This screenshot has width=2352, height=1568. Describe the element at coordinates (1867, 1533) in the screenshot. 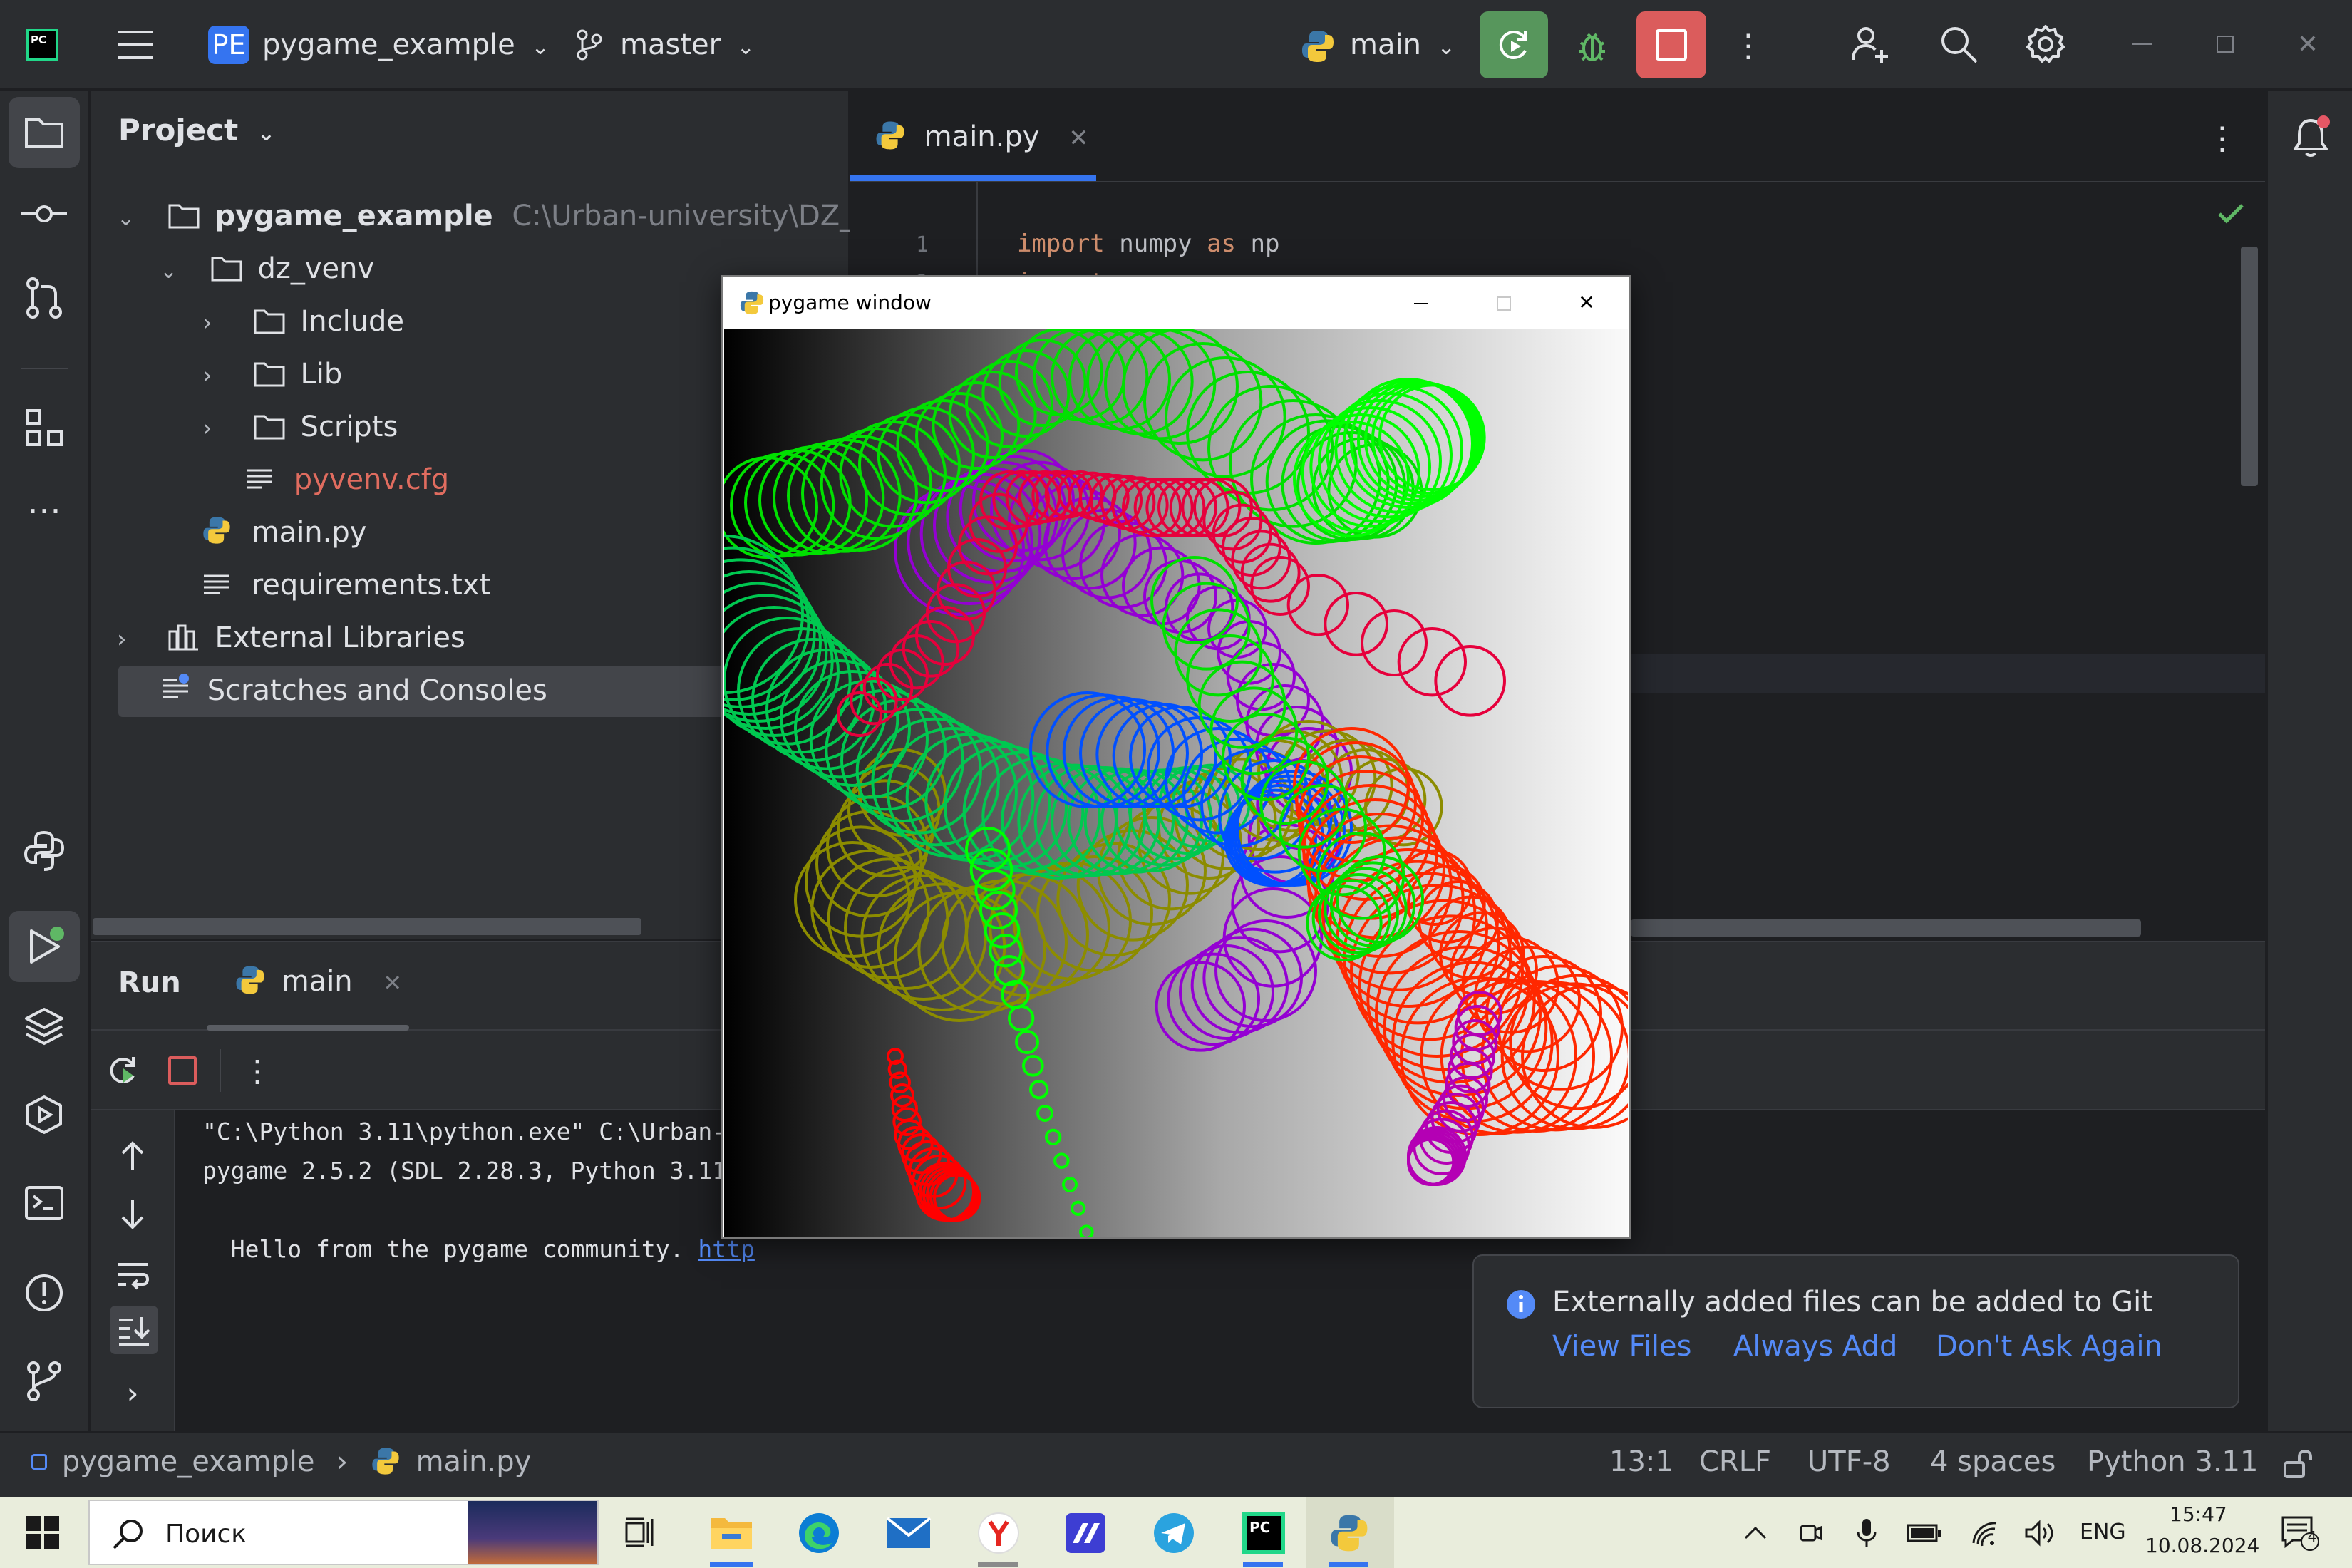

I see `microphone-icon` at that location.